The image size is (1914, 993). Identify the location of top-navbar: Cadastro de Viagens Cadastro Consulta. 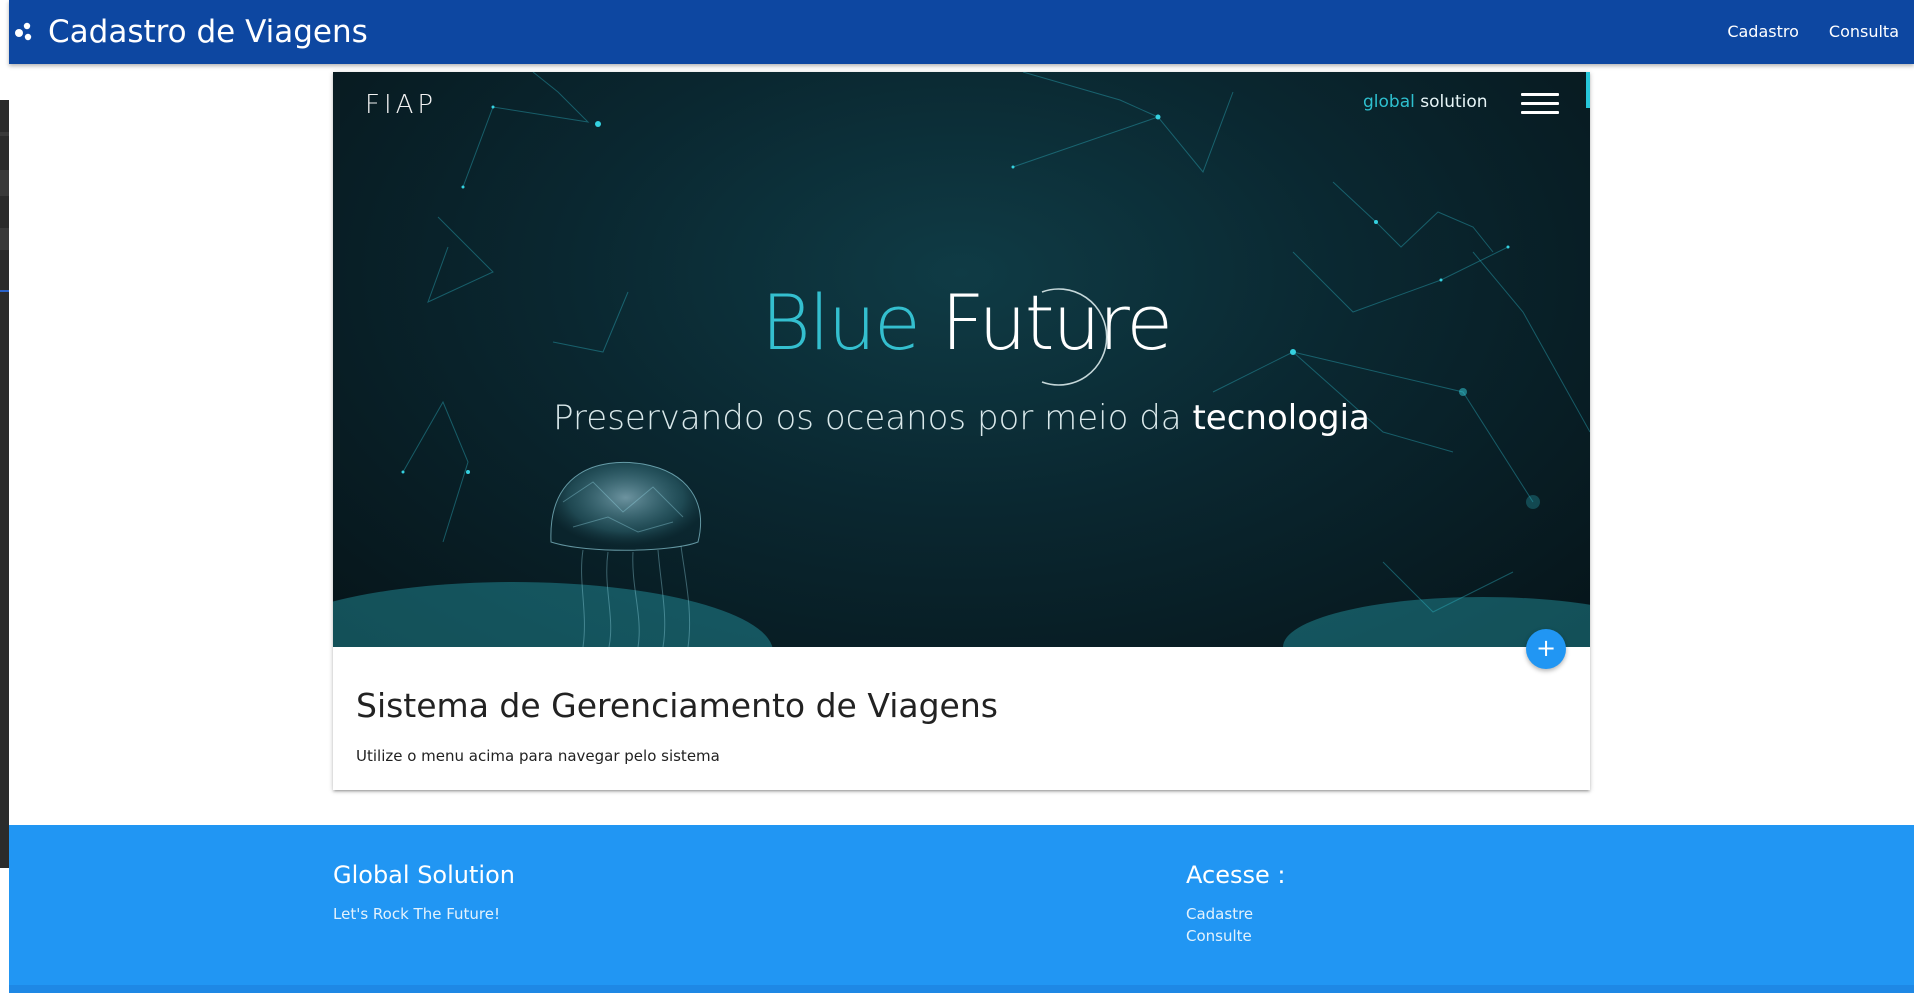
(961, 32).